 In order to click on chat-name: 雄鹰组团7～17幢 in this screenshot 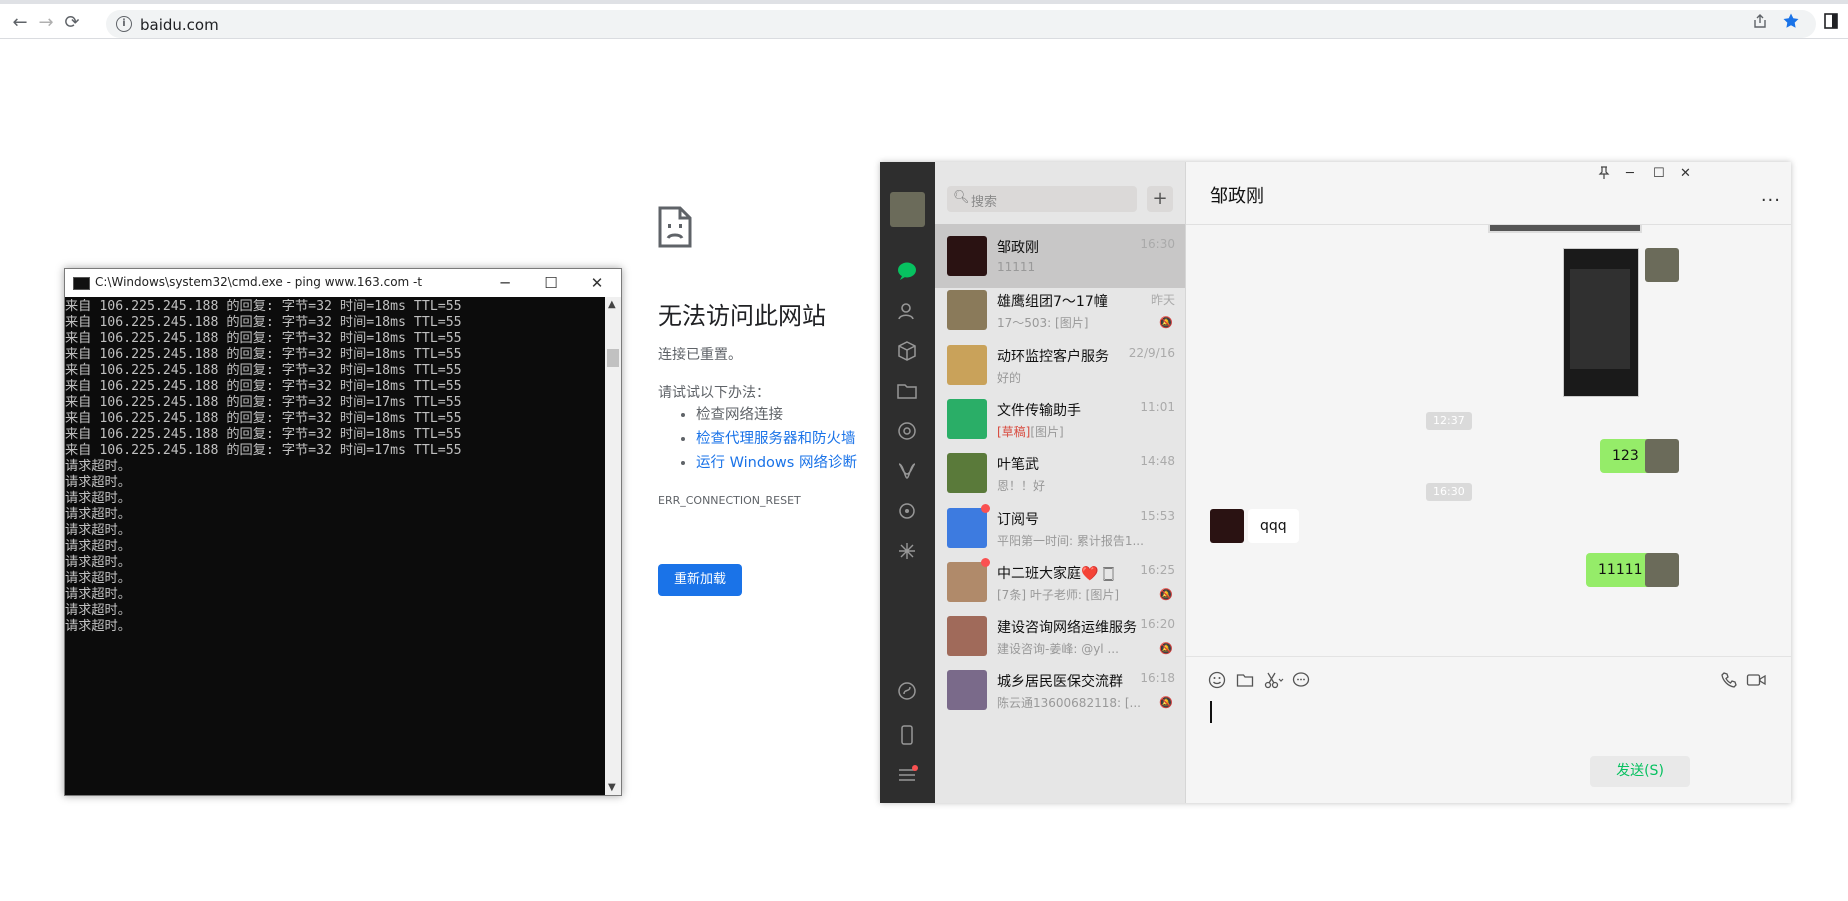, I will do `click(1052, 302)`.